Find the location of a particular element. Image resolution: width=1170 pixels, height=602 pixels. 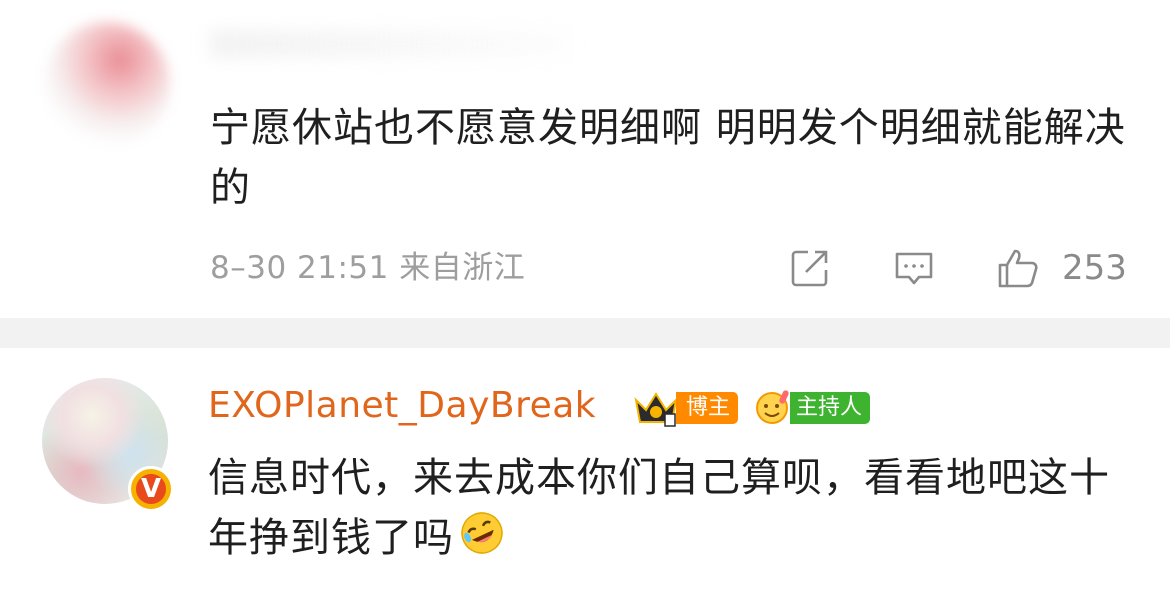

reply-icon is located at coordinates (914, 268).